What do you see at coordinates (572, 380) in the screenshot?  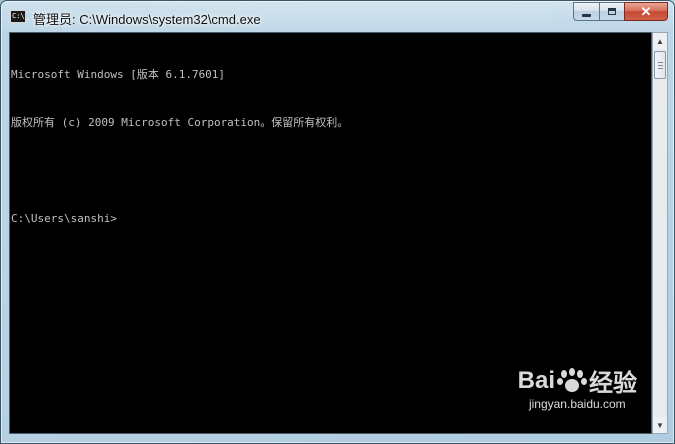 I see `paw-icon` at bounding box center [572, 380].